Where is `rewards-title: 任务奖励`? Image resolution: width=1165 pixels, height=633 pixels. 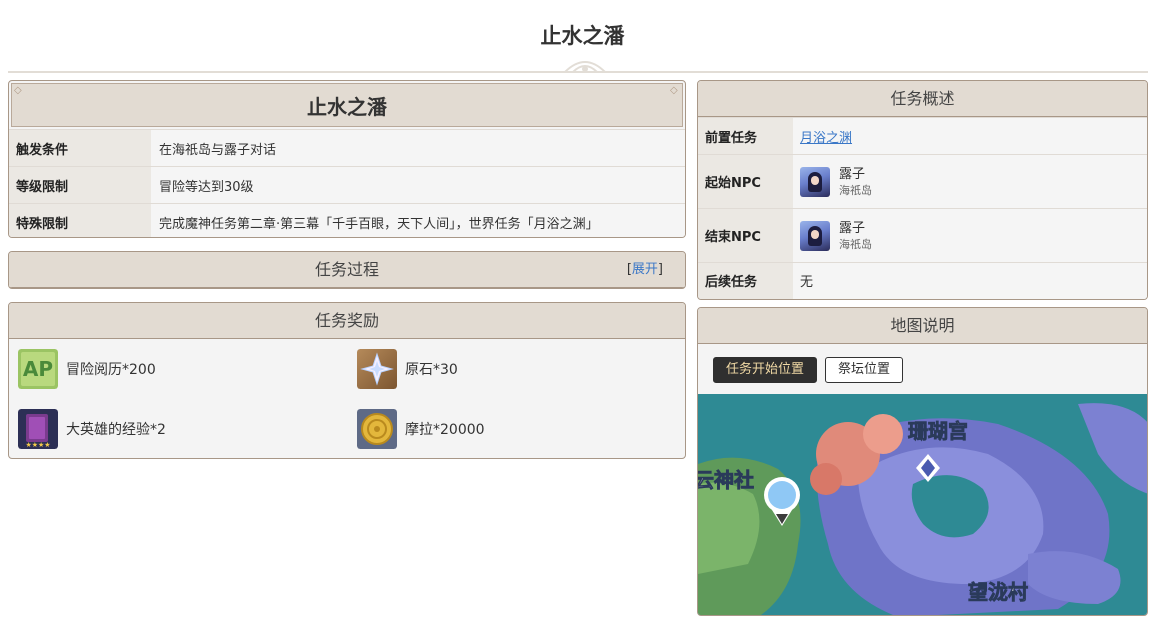
rewards-title: 任务奖励 is located at coordinates (346, 320).